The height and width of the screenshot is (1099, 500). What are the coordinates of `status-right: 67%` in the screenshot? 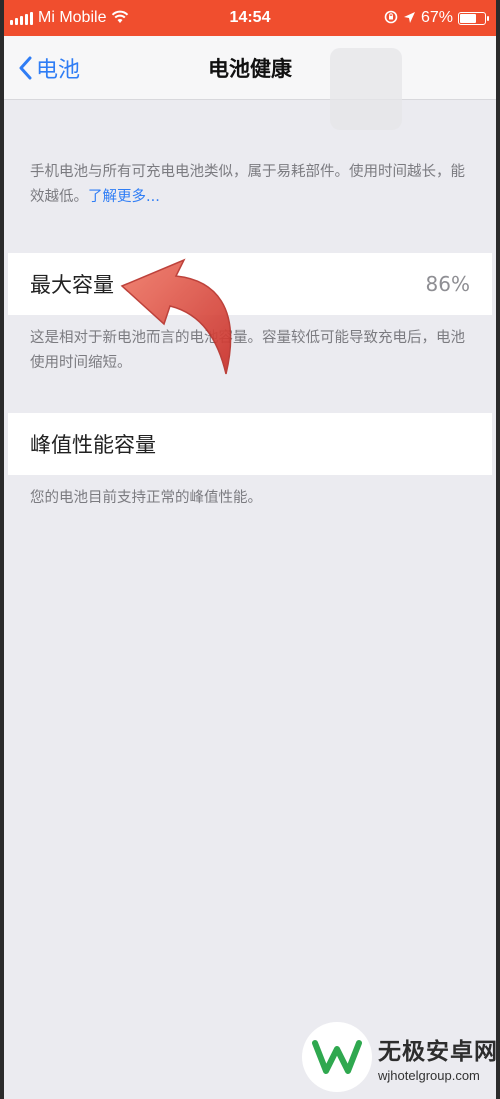 It's located at (436, 18).